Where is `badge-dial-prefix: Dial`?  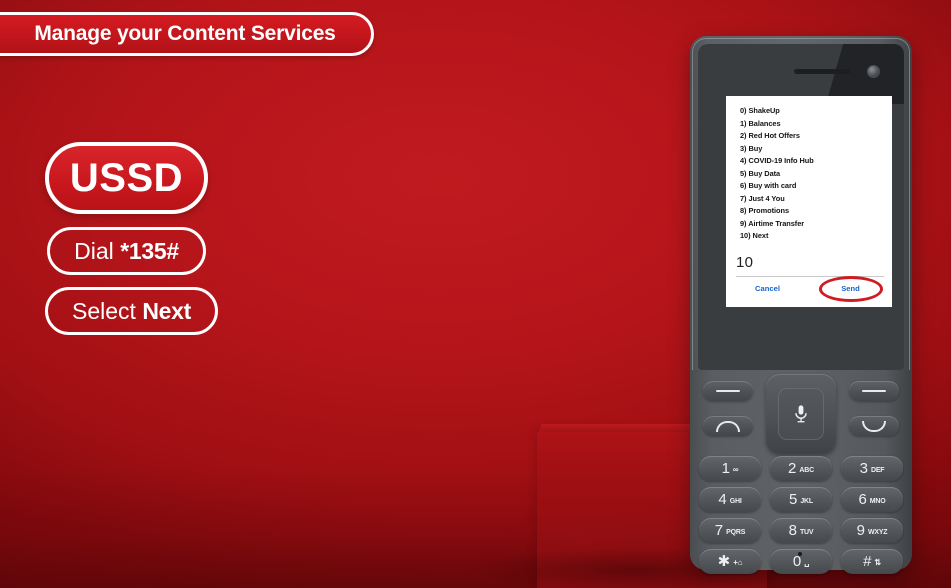
badge-dial-prefix: Dial is located at coordinates (97, 250).